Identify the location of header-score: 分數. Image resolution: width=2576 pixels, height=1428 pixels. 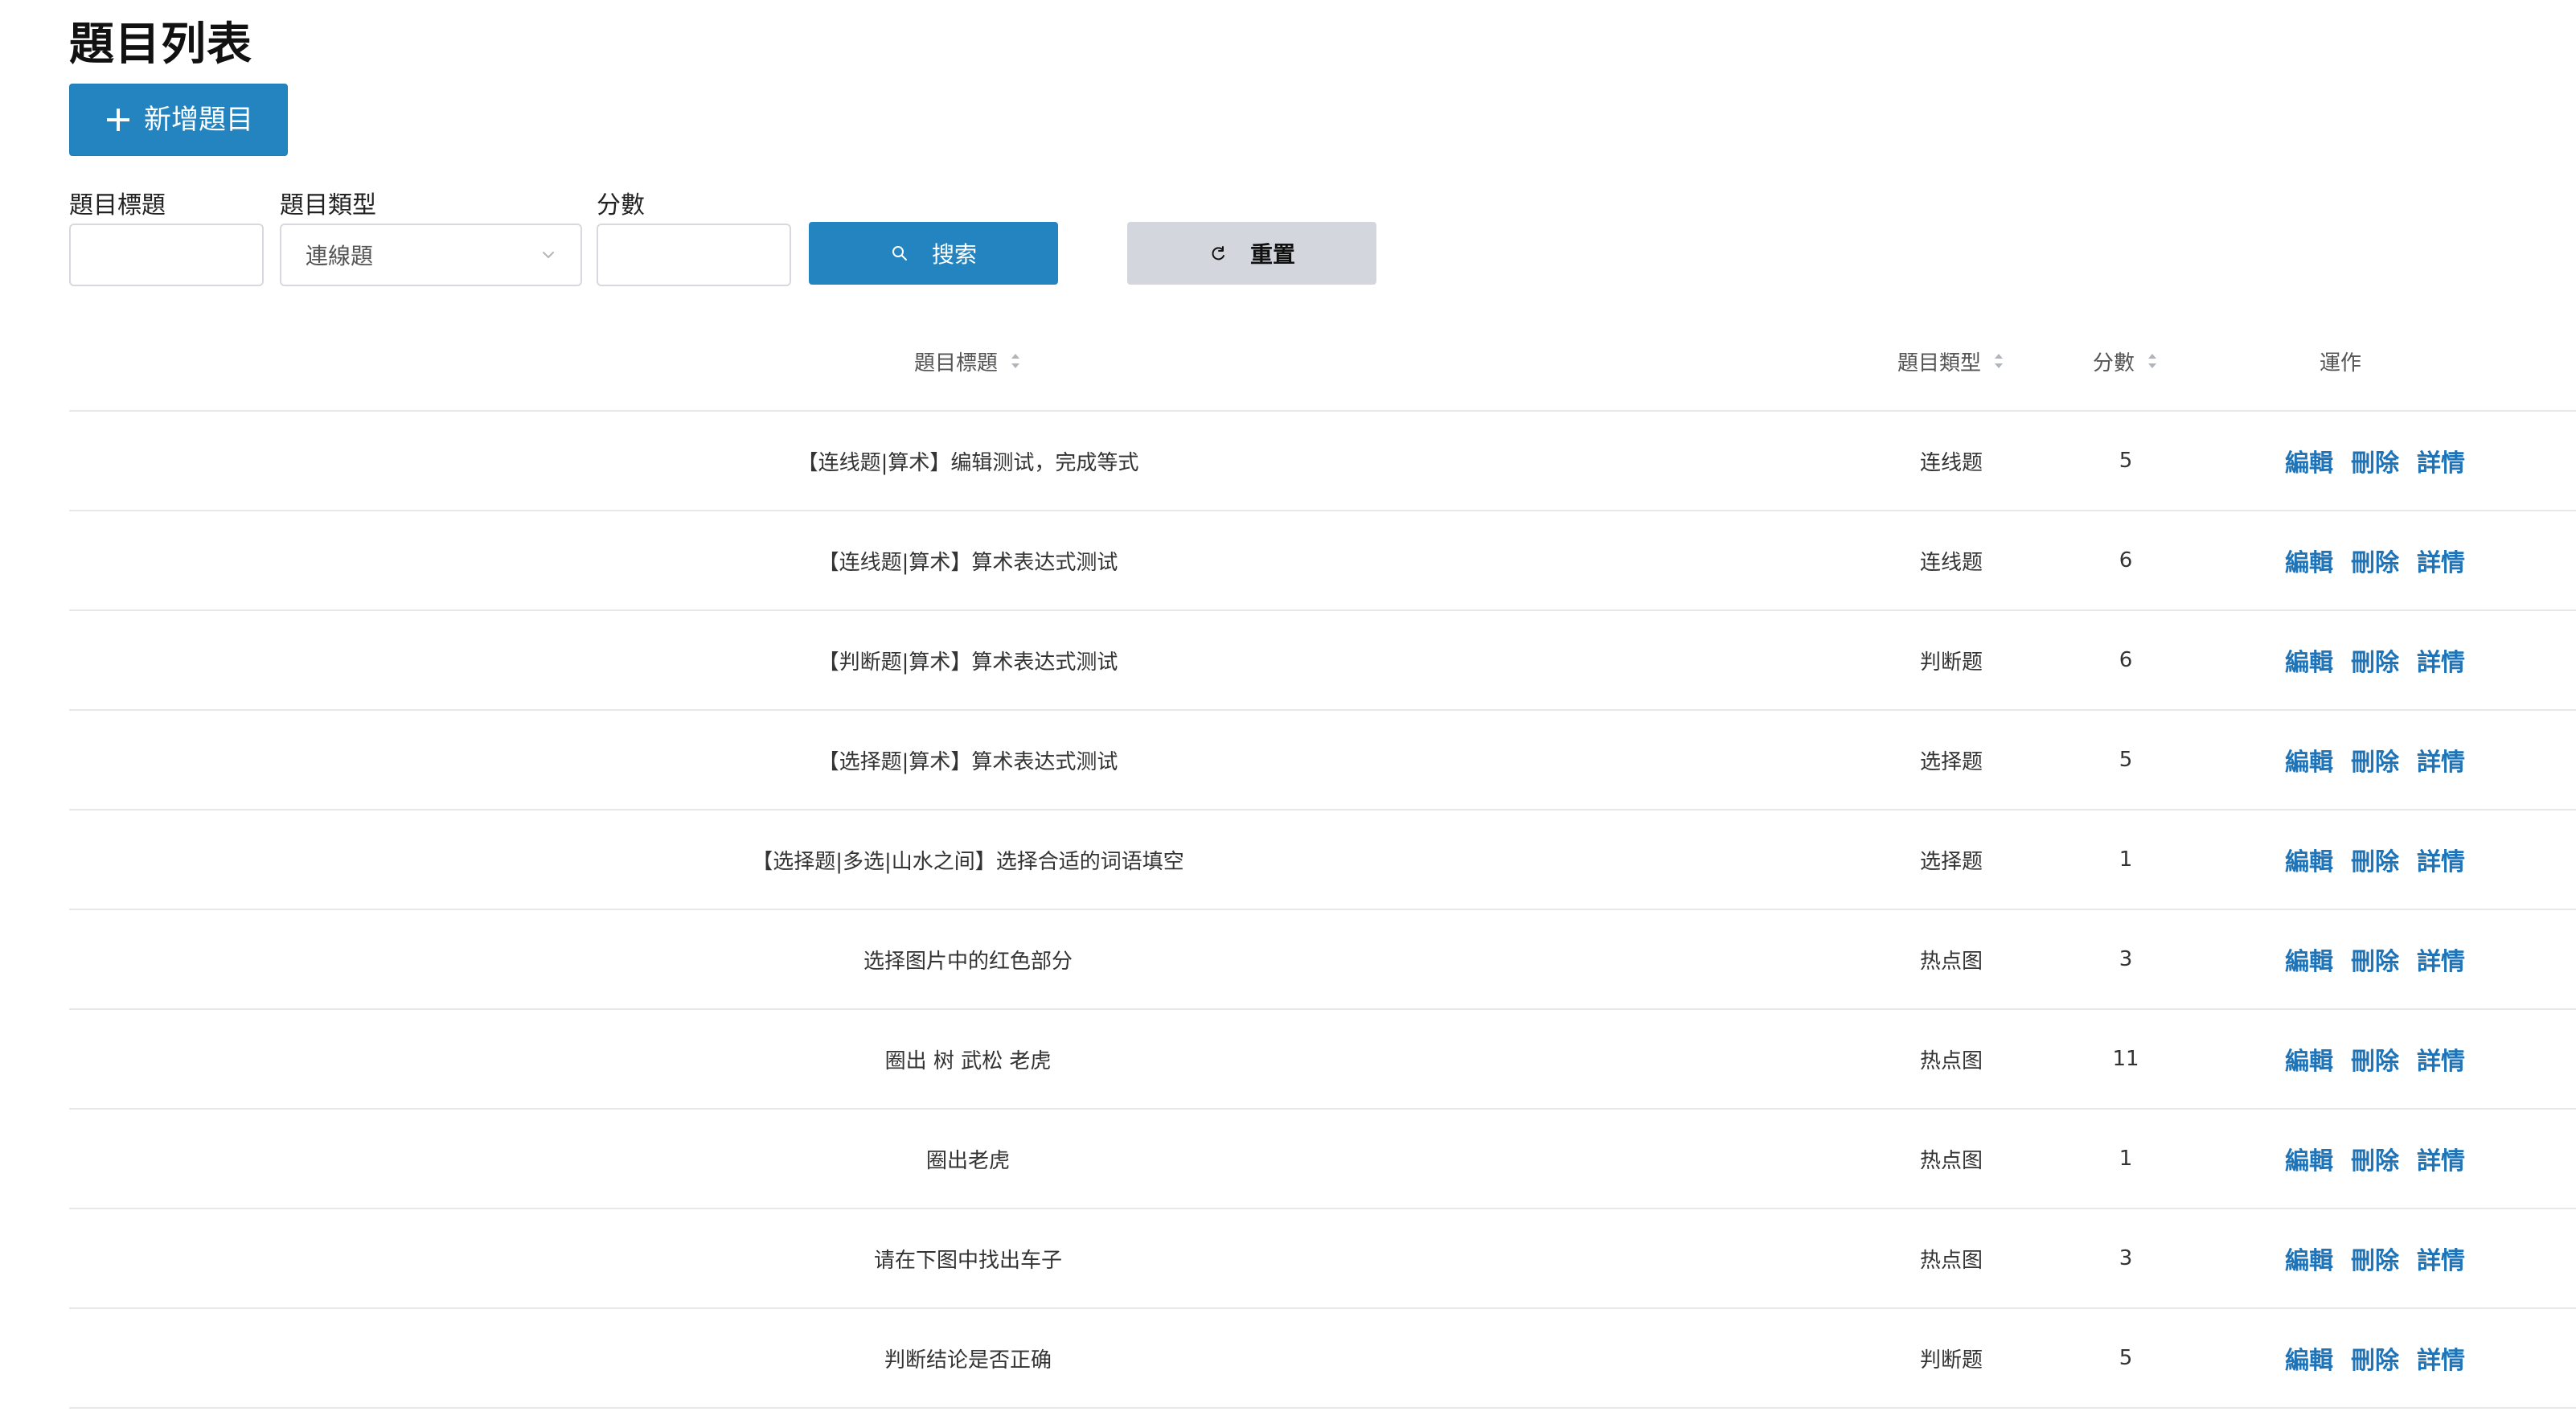
(2126, 361).